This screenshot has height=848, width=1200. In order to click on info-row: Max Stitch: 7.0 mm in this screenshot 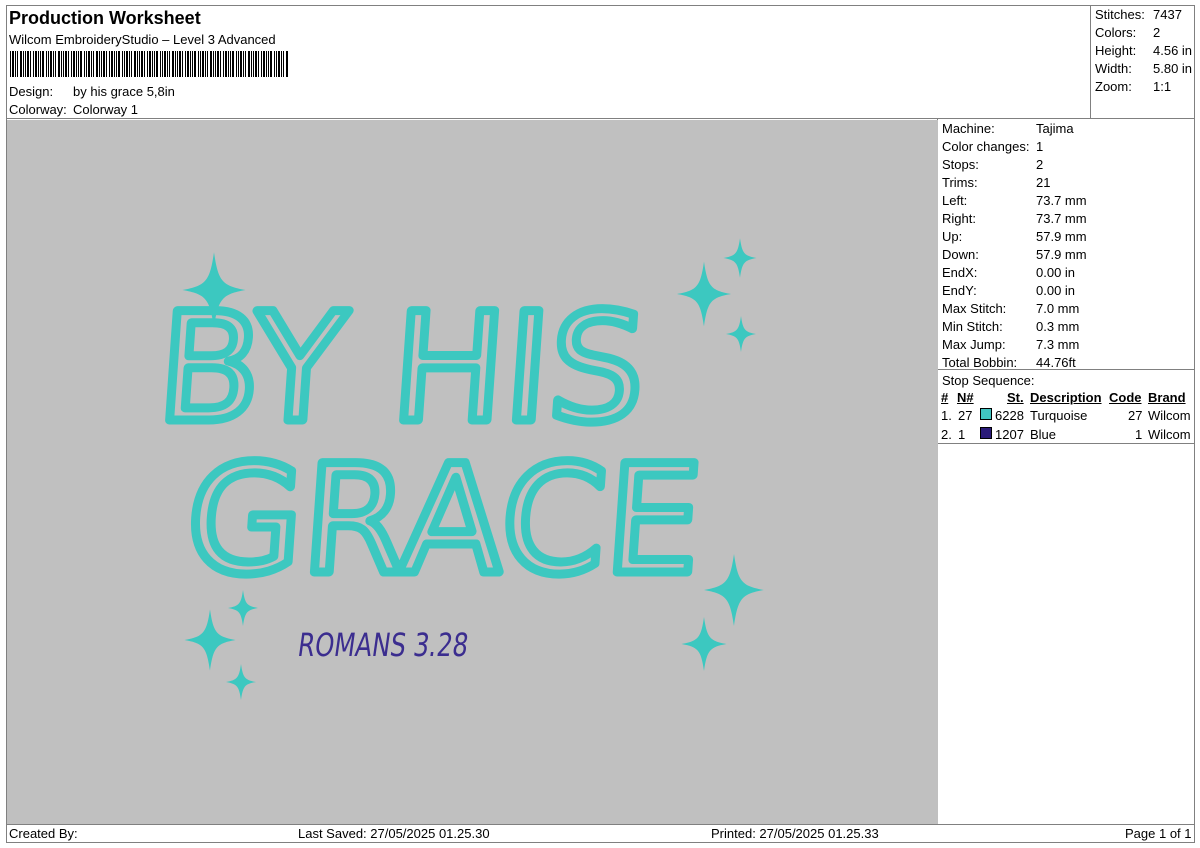, I will do `click(1011, 308)`.